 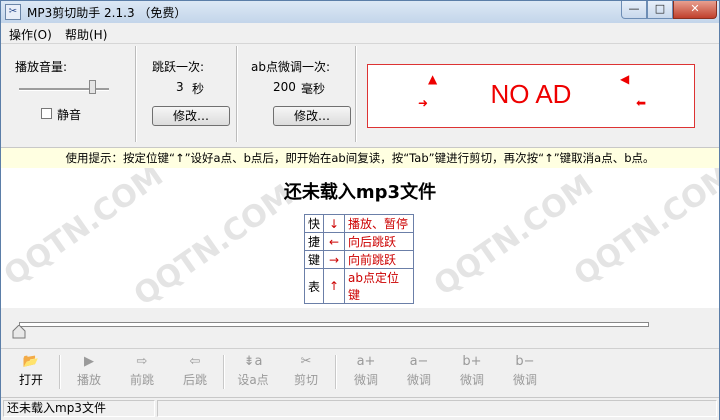 I want to click on ab-adjust-value: 200, so click(x=284, y=87).